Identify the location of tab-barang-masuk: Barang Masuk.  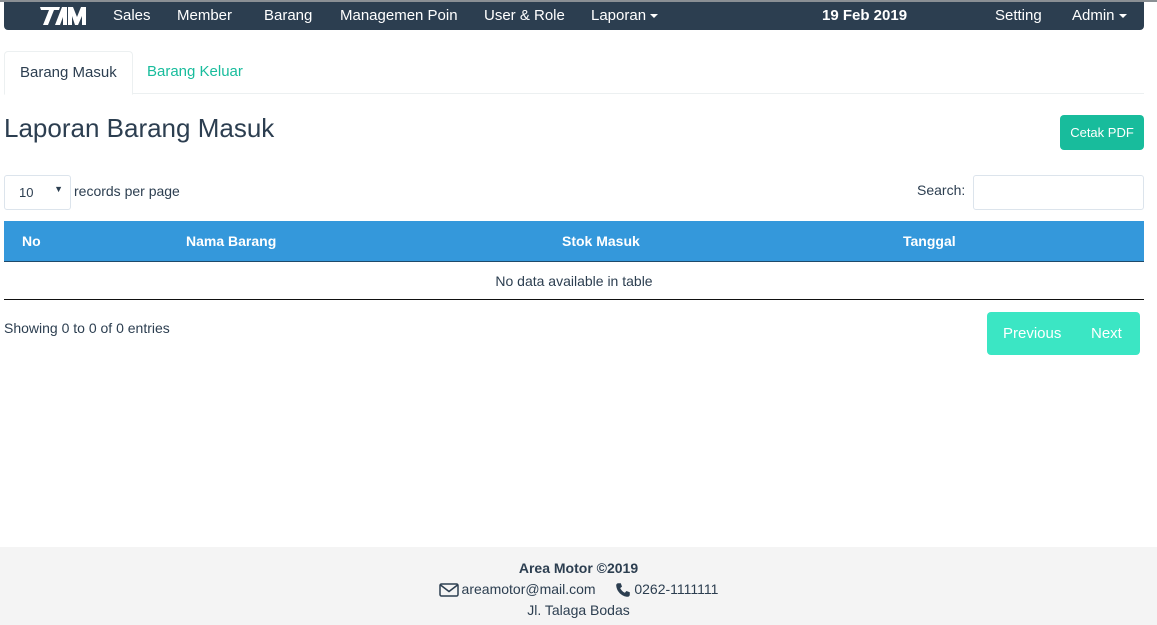
(68, 73).